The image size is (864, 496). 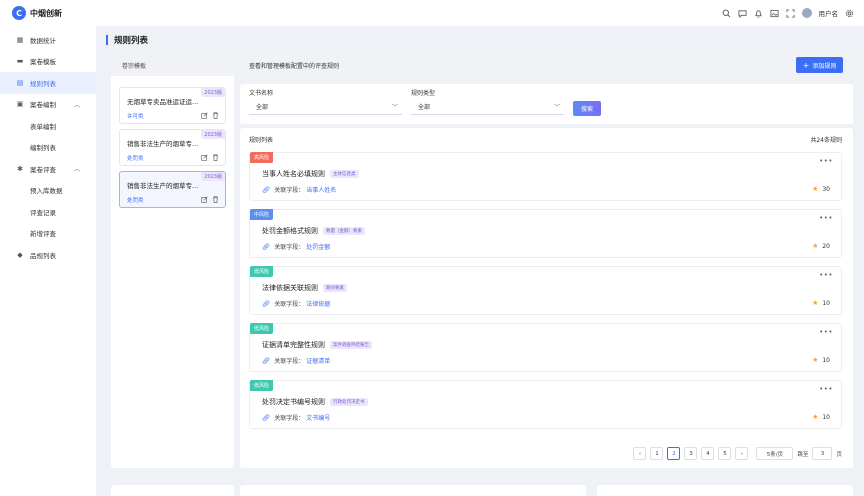 I want to click on sidebar-item-label: 编制列表, so click(x=43, y=148).